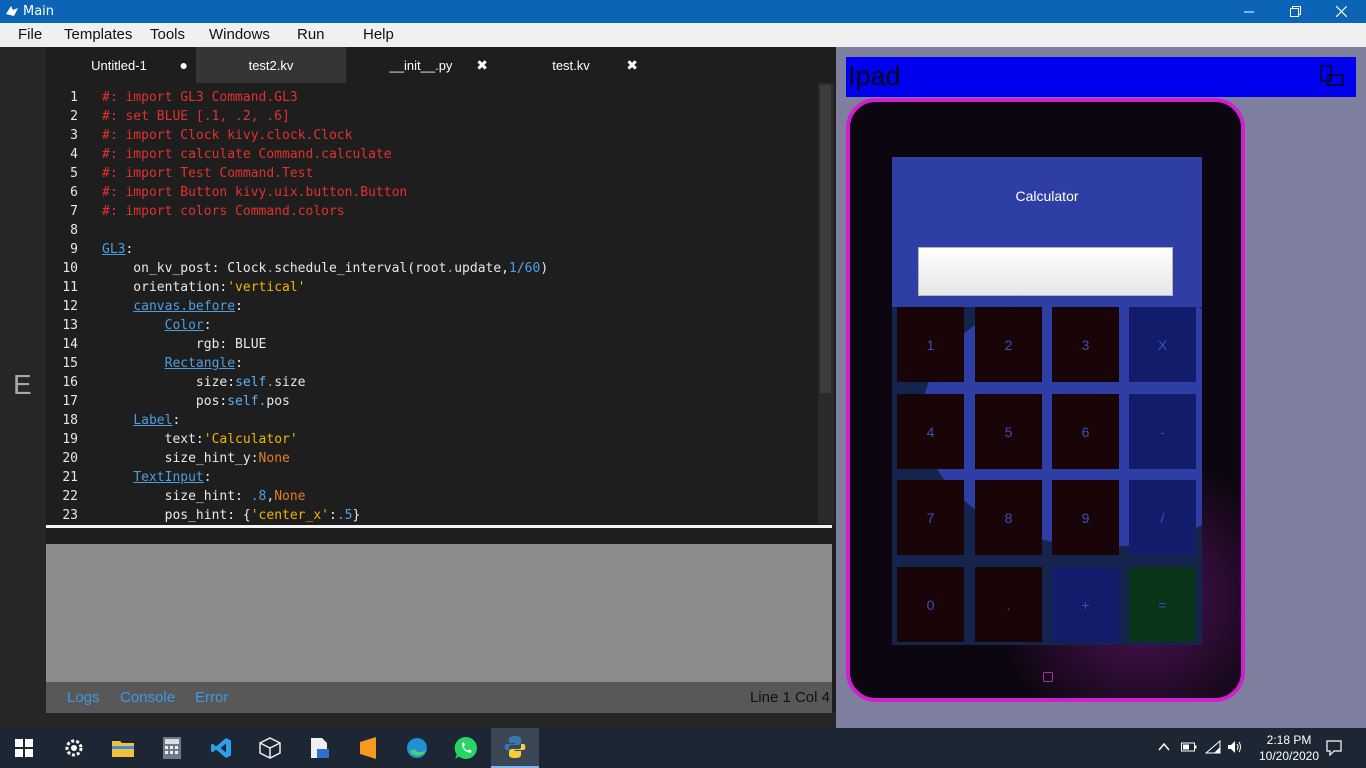 The width and height of the screenshot is (1366, 768). I want to click on calc-key: 4, so click(930, 431).